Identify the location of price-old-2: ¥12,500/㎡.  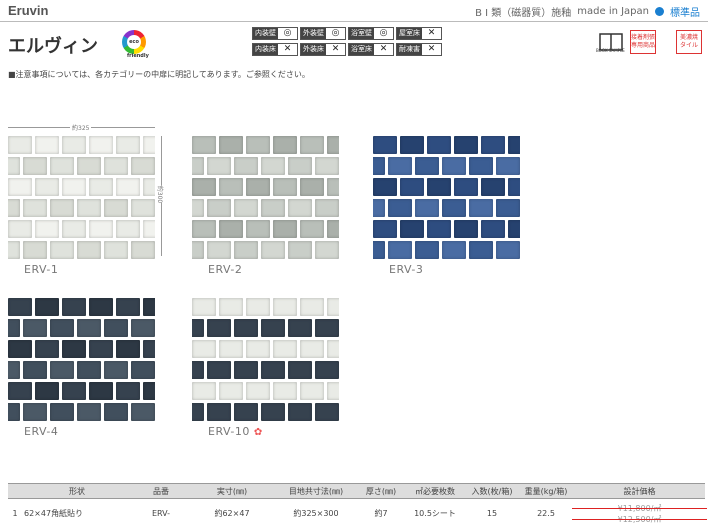
(639, 519).